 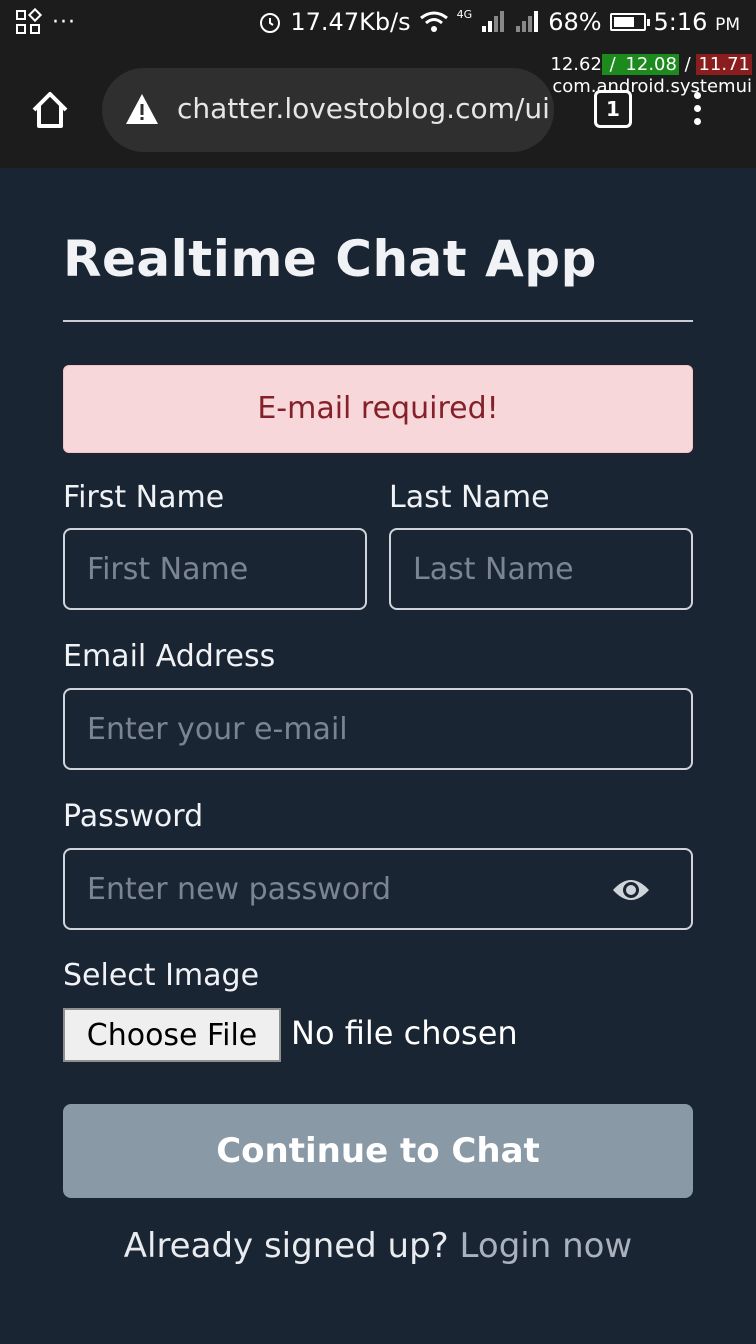 What do you see at coordinates (527, 21) in the screenshot?
I see `signal-sim2-icon` at bounding box center [527, 21].